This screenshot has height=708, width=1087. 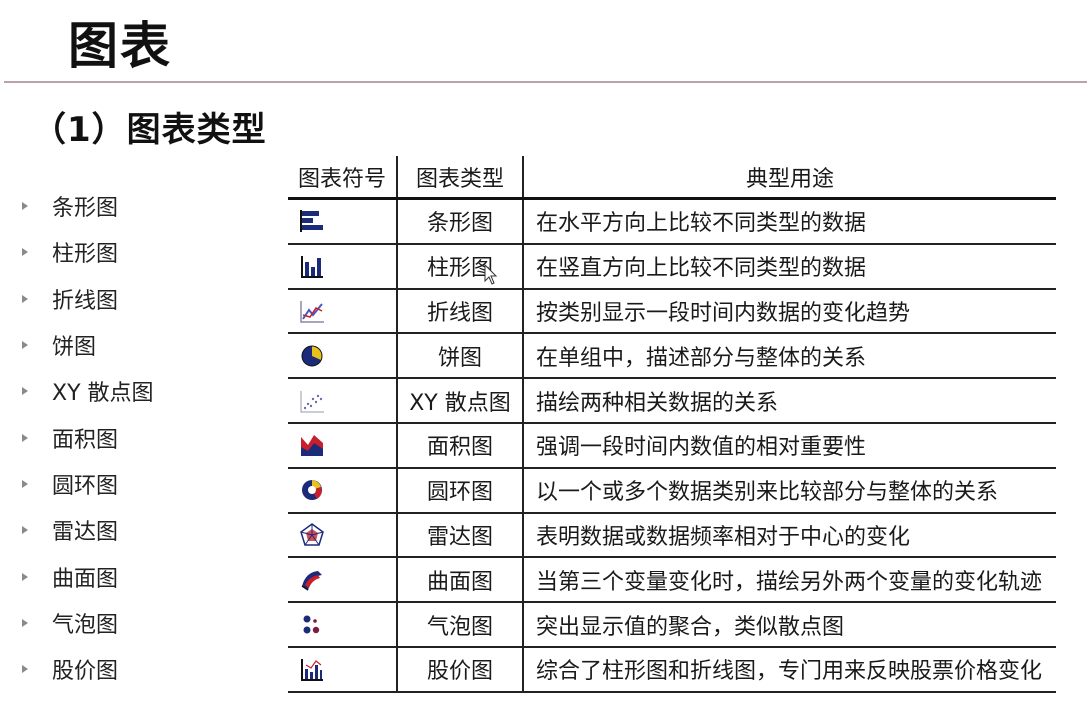 What do you see at coordinates (461, 490) in the screenshot?
I see `chart-type-cell: 圆环图` at bounding box center [461, 490].